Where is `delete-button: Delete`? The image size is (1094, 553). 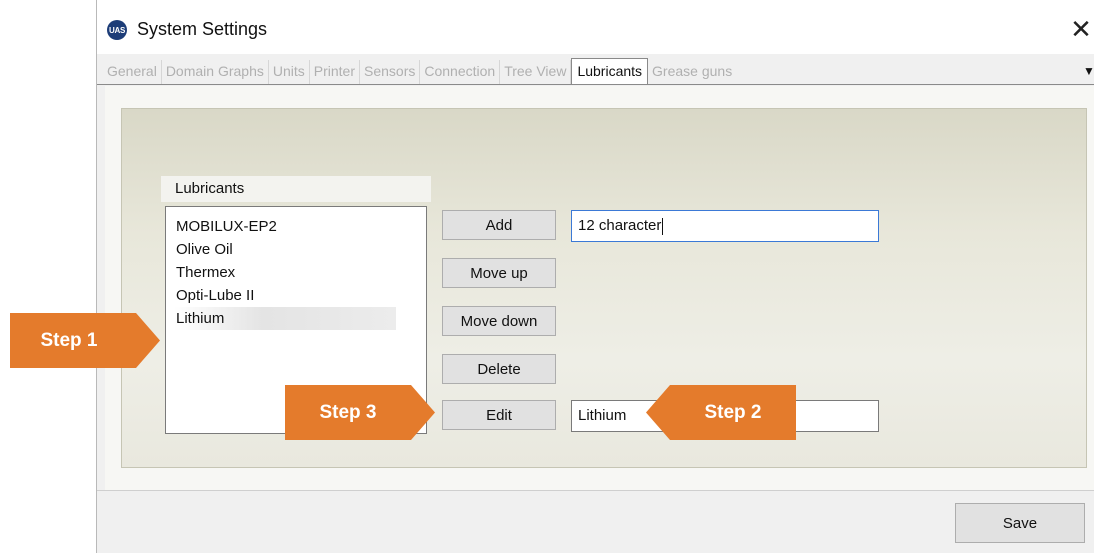
delete-button: Delete is located at coordinates (499, 369).